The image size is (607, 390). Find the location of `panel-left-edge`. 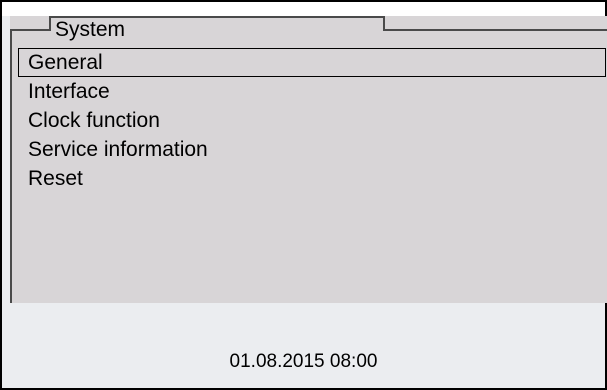

panel-left-edge is located at coordinates (11, 166).